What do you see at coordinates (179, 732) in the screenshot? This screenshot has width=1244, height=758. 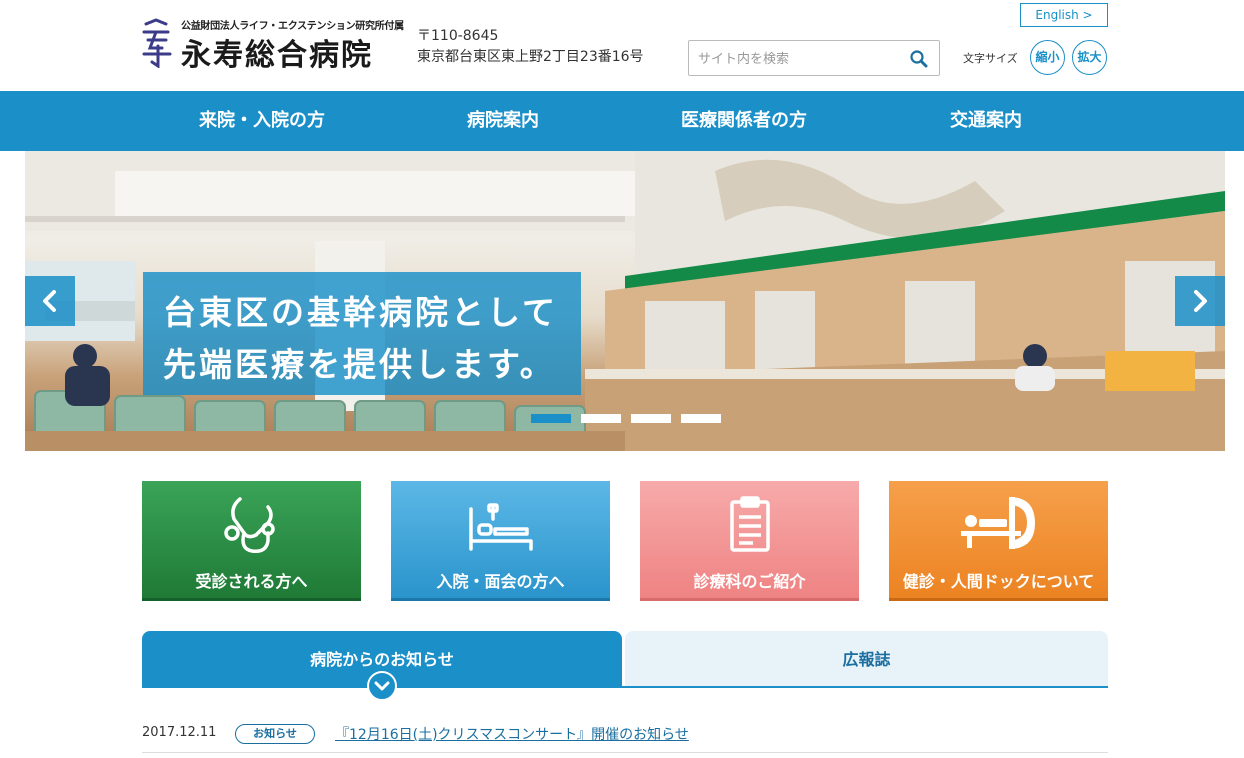 I see `news-date: 2017.12.11` at bounding box center [179, 732].